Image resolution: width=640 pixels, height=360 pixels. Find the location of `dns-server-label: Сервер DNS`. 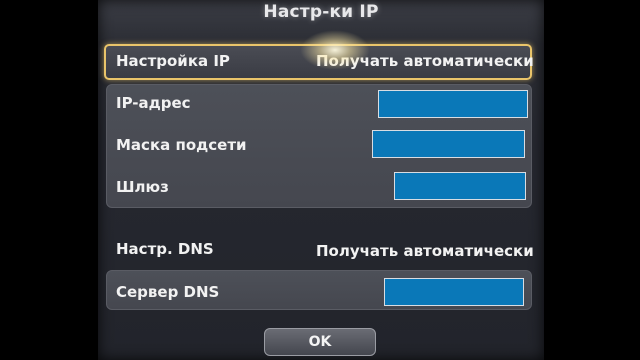

dns-server-label: Сервер DNS is located at coordinates (168, 292).